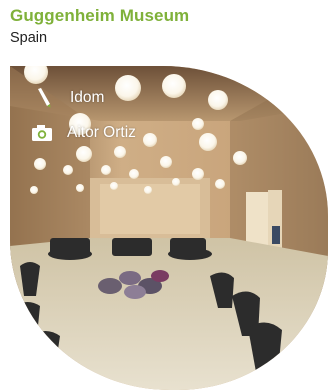 This screenshot has width=328, height=390. I want to click on camera-icon, so click(42, 133).